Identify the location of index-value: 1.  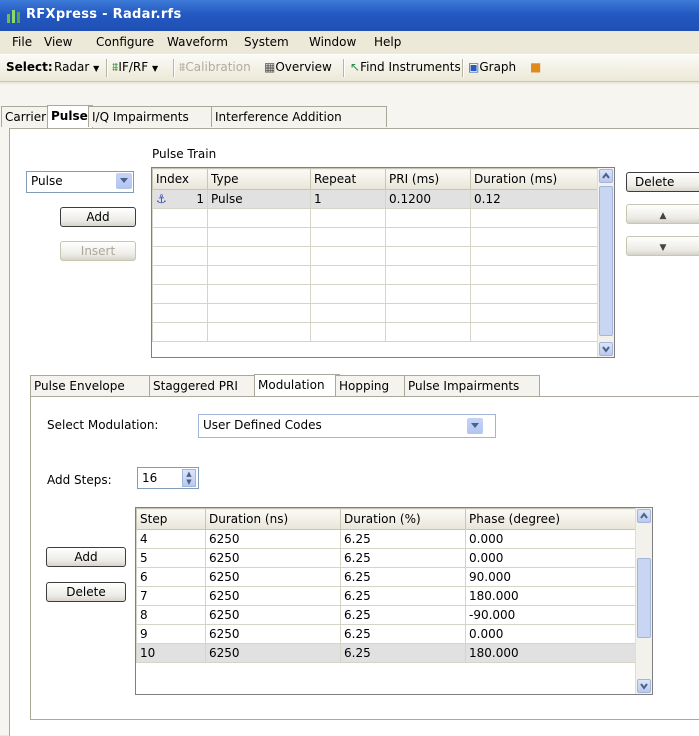
(200, 199).